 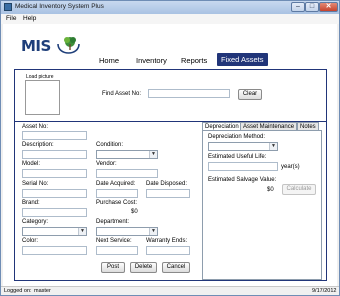 What do you see at coordinates (122, 94) in the screenshot?
I see `find-asset-label: Find Asset No:` at bounding box center [122, 94].